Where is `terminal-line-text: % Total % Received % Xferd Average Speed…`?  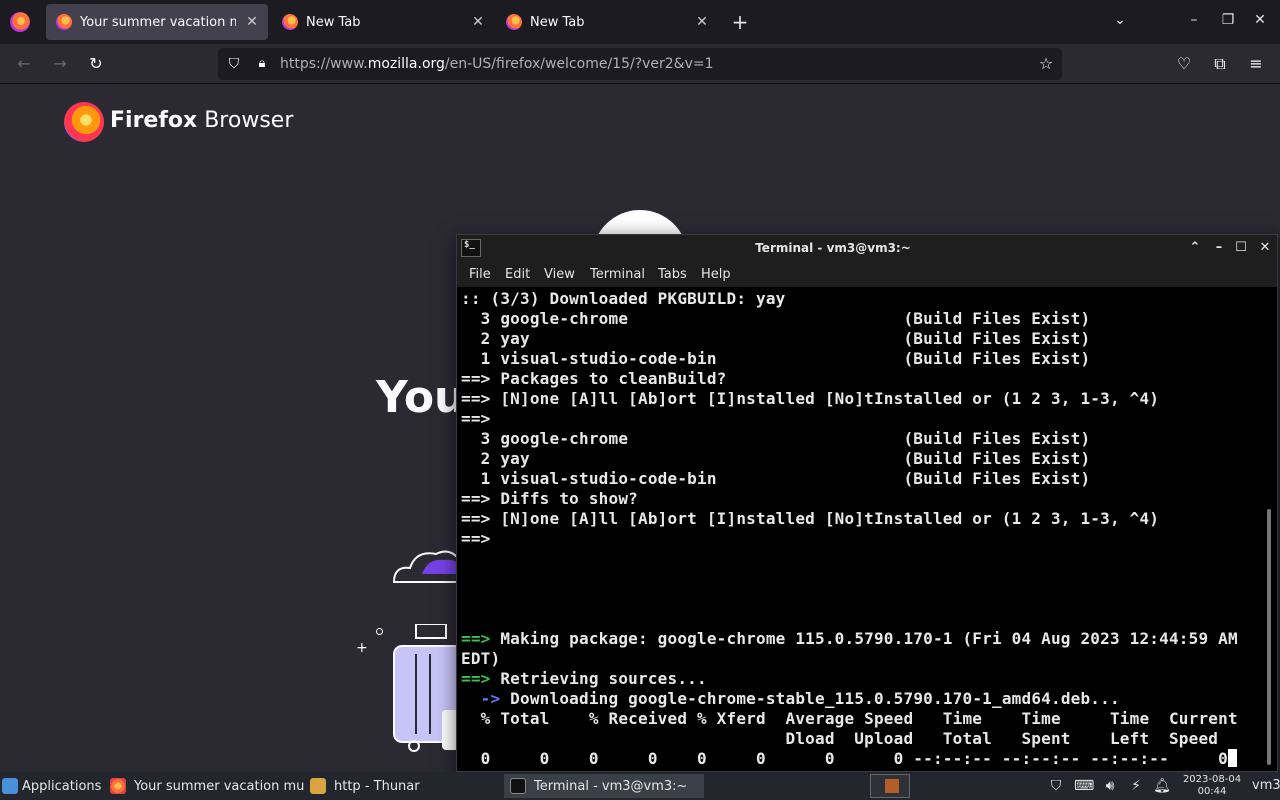 terminal-line-text: % Total % Received % Xferd Average Speed… is located at coordinates (849, 718).